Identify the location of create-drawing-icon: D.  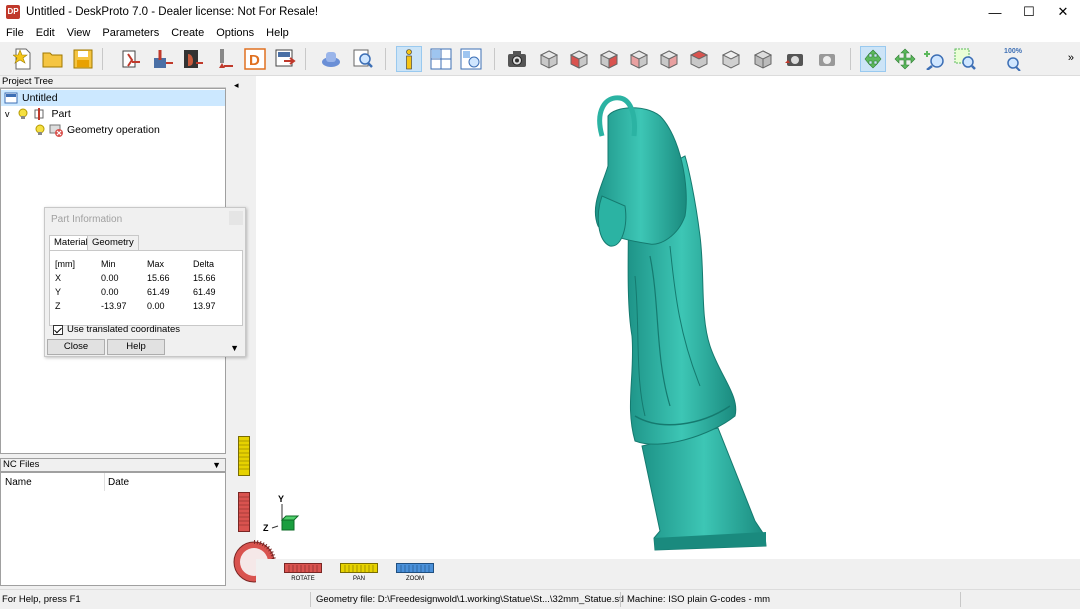
(255, 59).